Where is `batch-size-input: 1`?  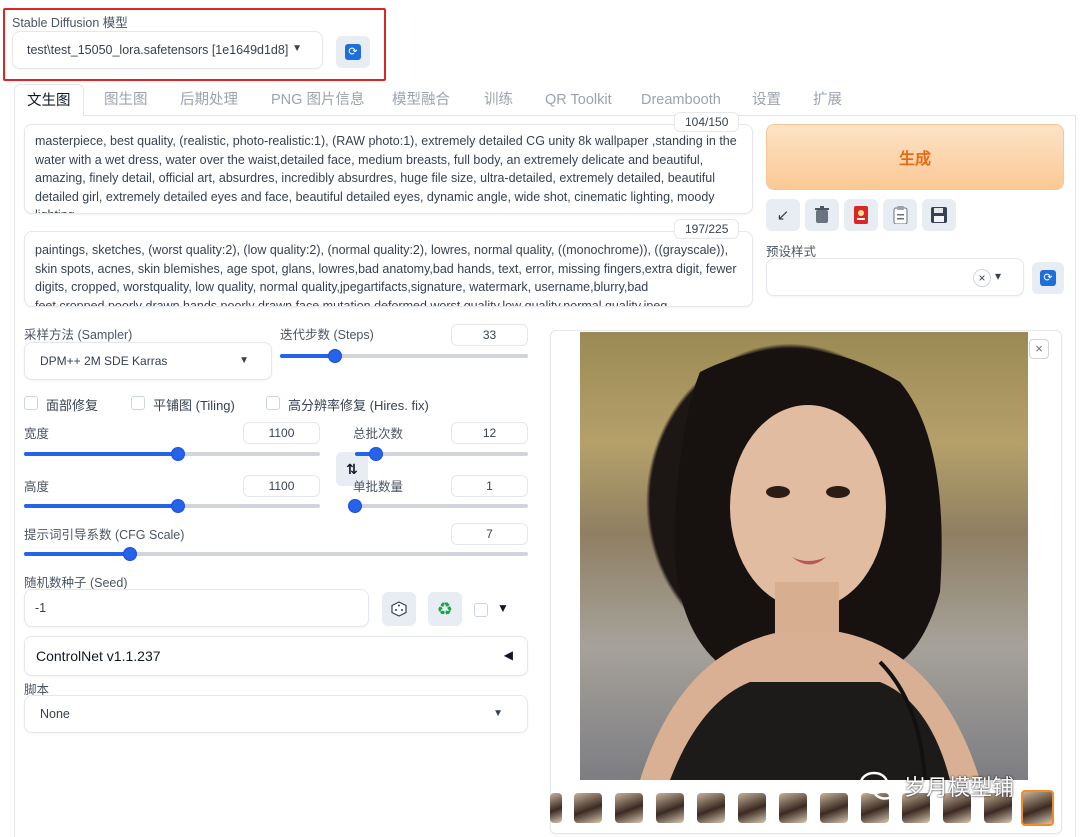 batch-size-input: 1 is located at coordinates (489, 486).